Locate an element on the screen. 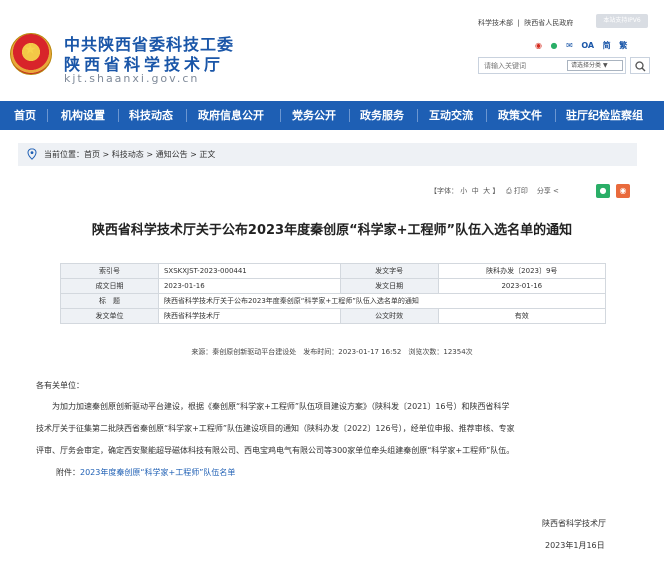 This screenshot has width=664, height=571. attachment: 附件：2023年度秦创原“科学家+工程师”队伍名单 is located at coordinates (145, 472).